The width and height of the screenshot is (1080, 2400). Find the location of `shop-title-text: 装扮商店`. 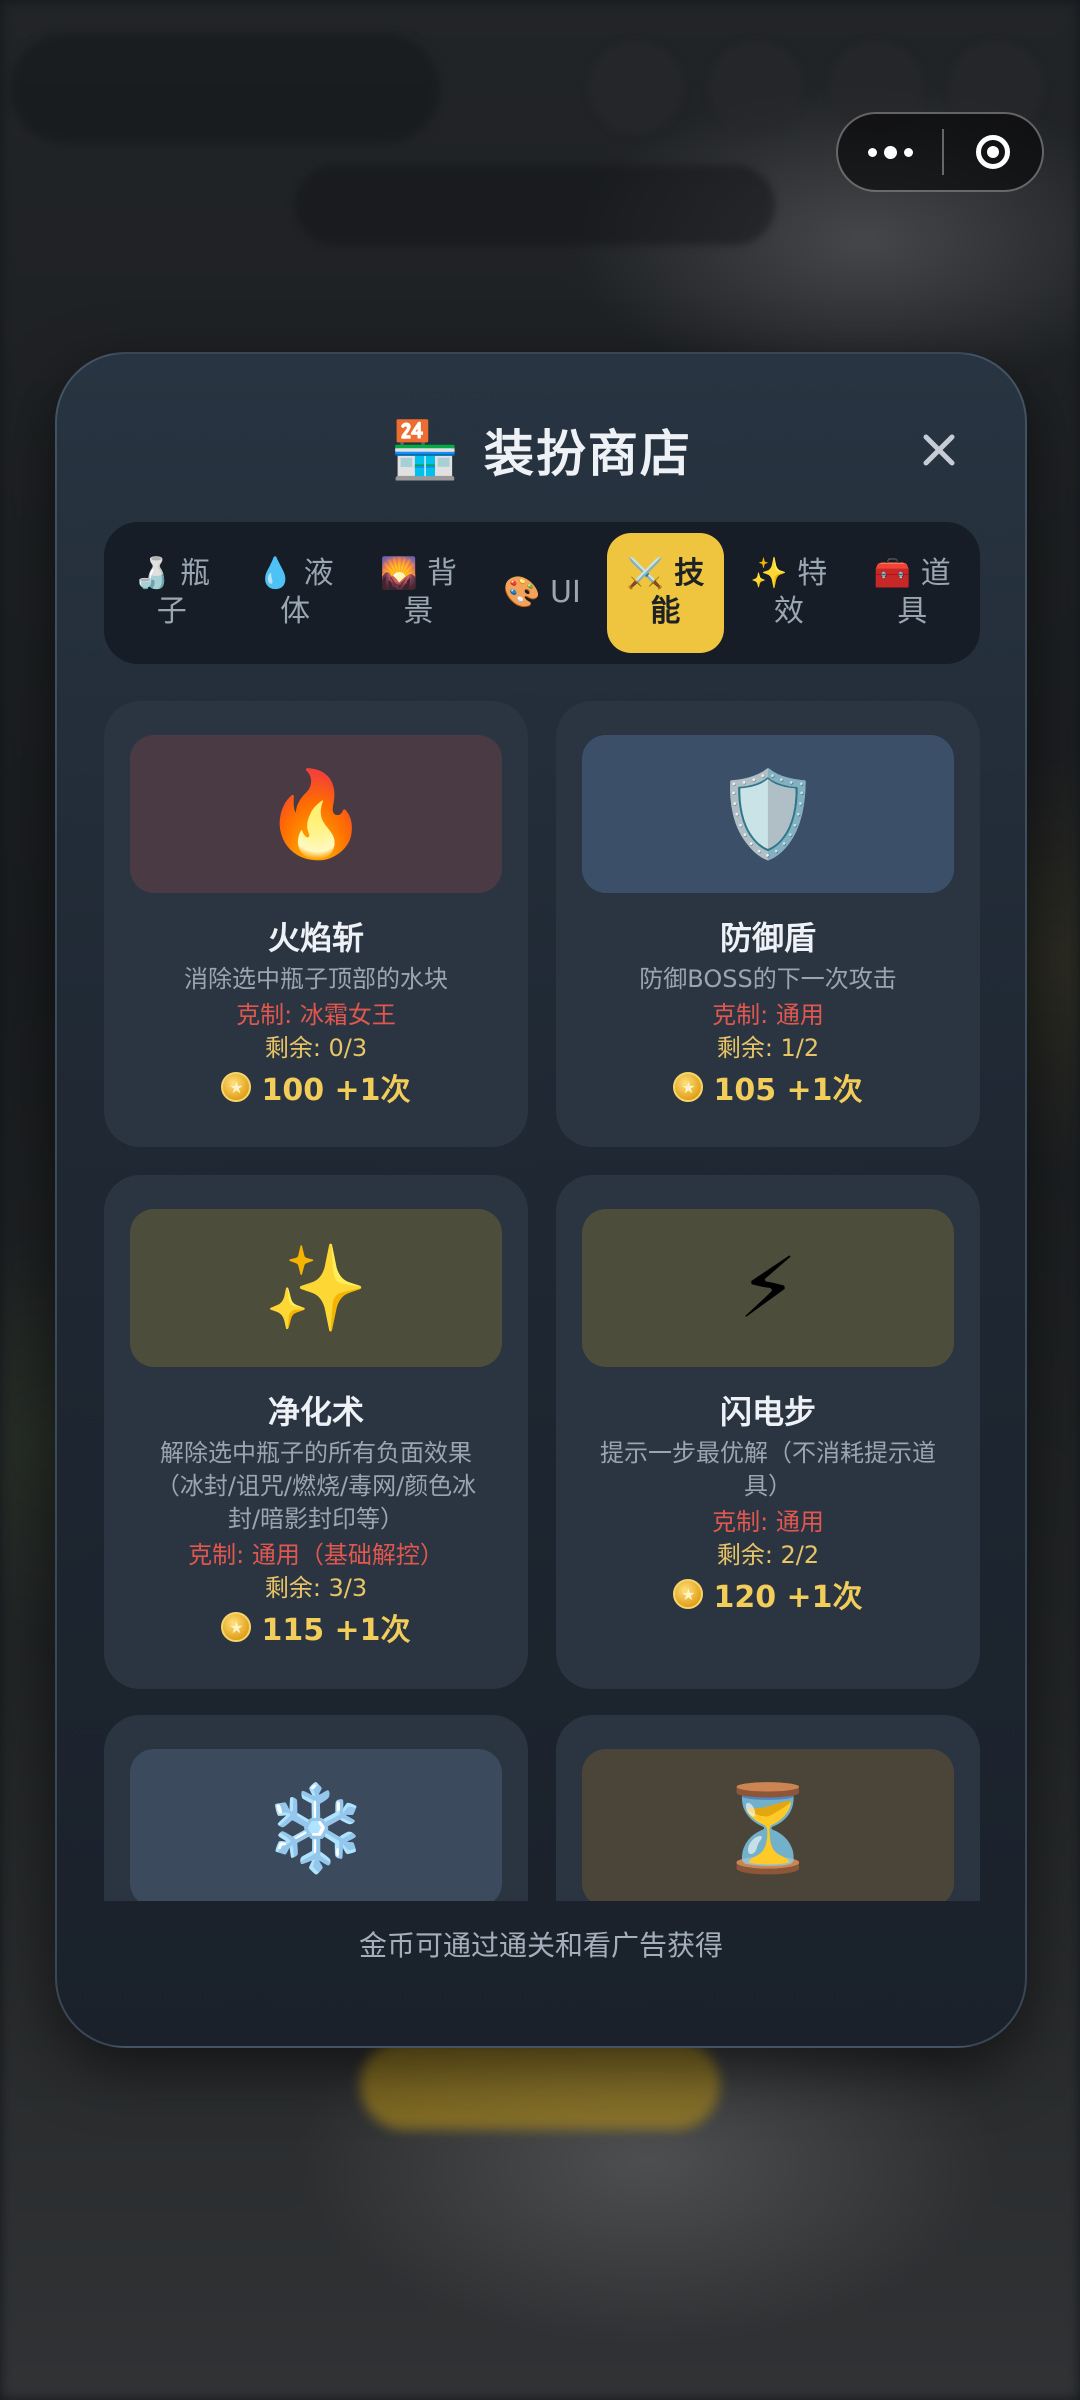

shop-title-text: 装扮商店 is located at coordinates (587, 454).